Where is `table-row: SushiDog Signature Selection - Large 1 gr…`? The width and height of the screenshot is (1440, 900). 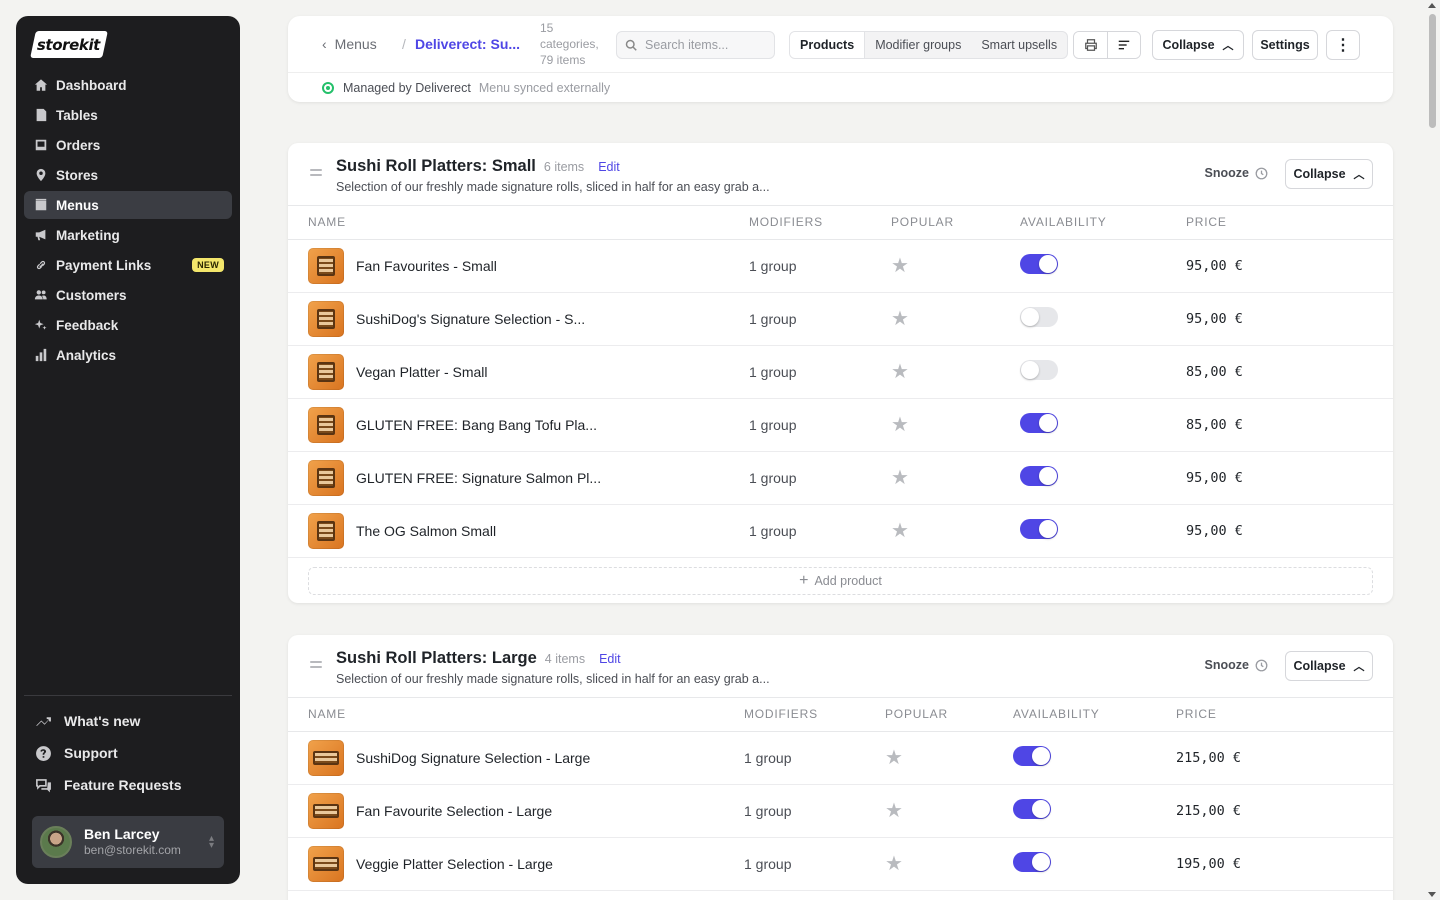
table-row: SushiDog Signature Selection - Large 1 gr… is located at coordinates (840, 758).